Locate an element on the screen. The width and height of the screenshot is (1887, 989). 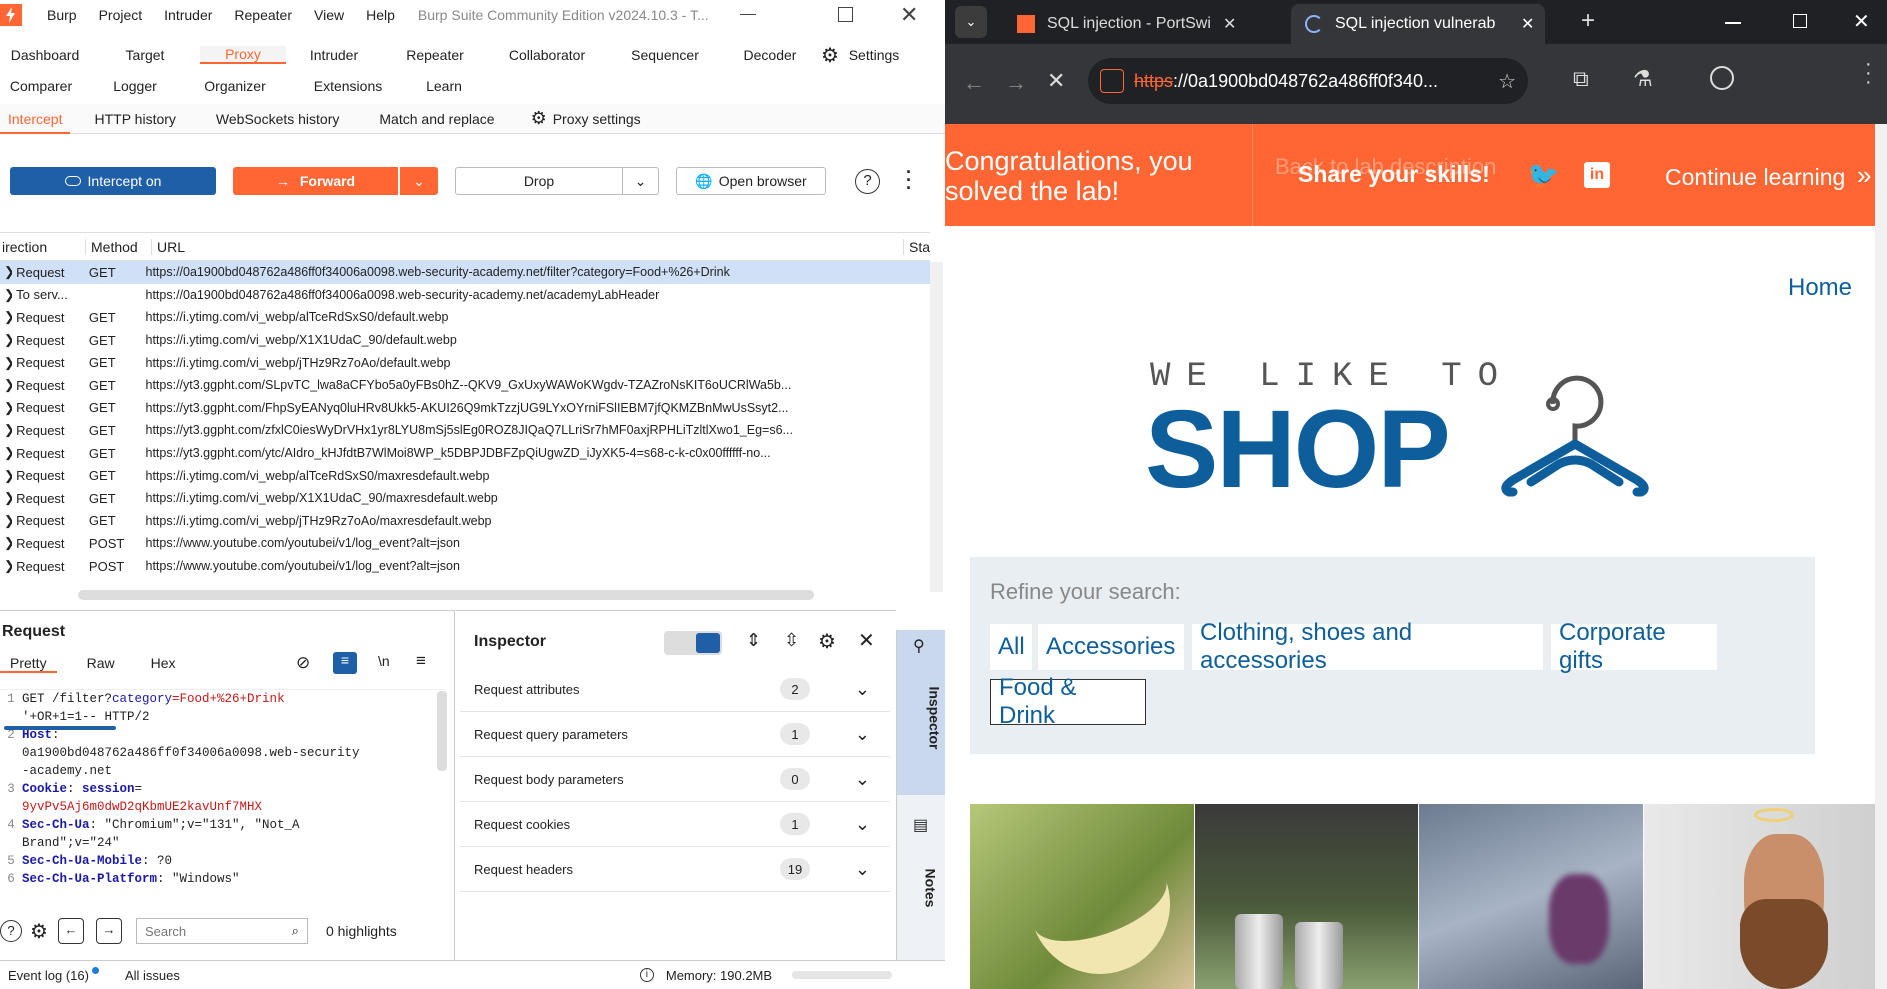
tab-dashboard: Dashboard is located at coordinates (45, 55).